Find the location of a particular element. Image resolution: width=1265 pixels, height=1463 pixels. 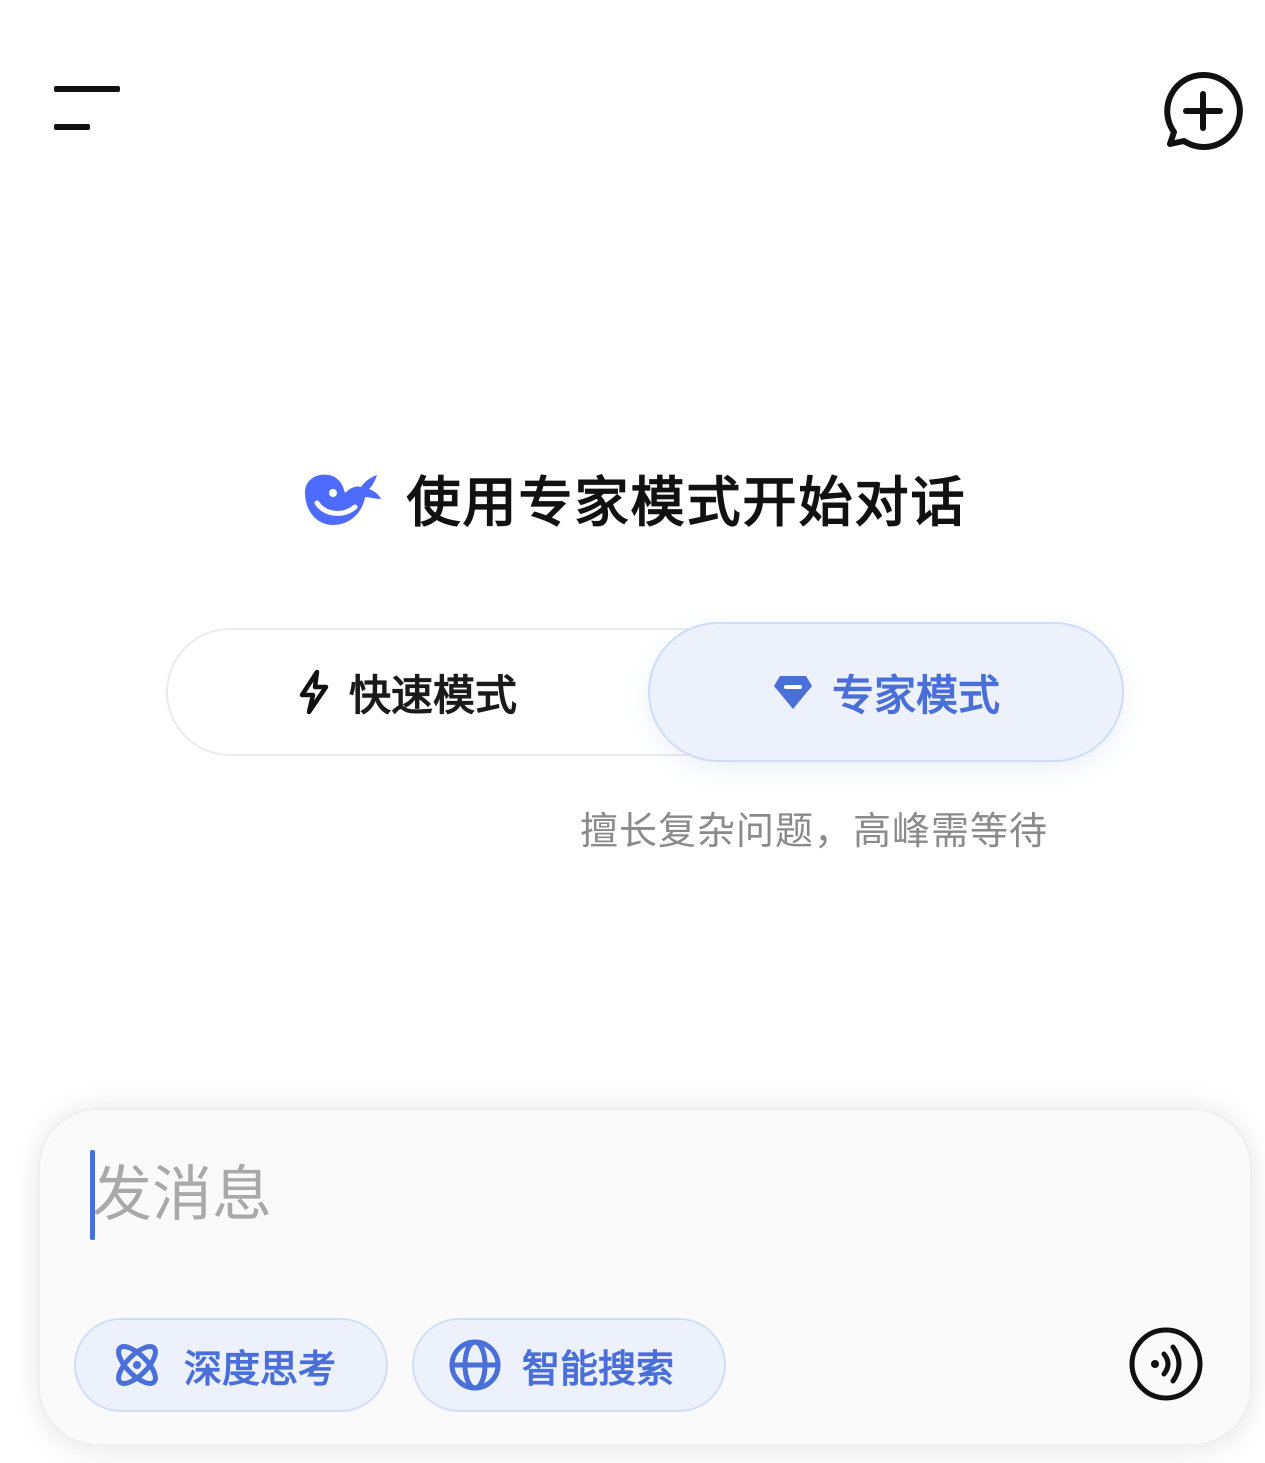

mode-expert-button: 专家模式 is located at coordinates (886, 692).